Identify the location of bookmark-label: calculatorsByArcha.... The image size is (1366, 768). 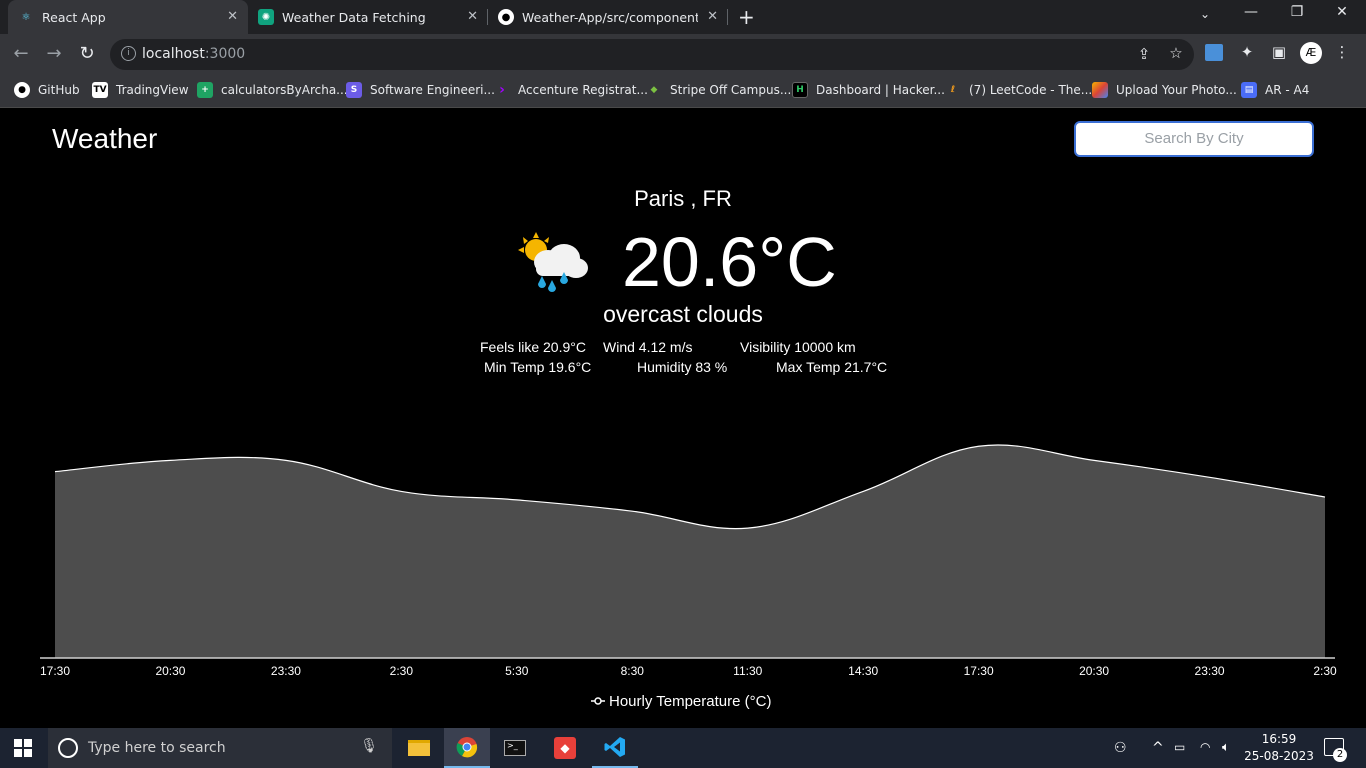
(284, 90).